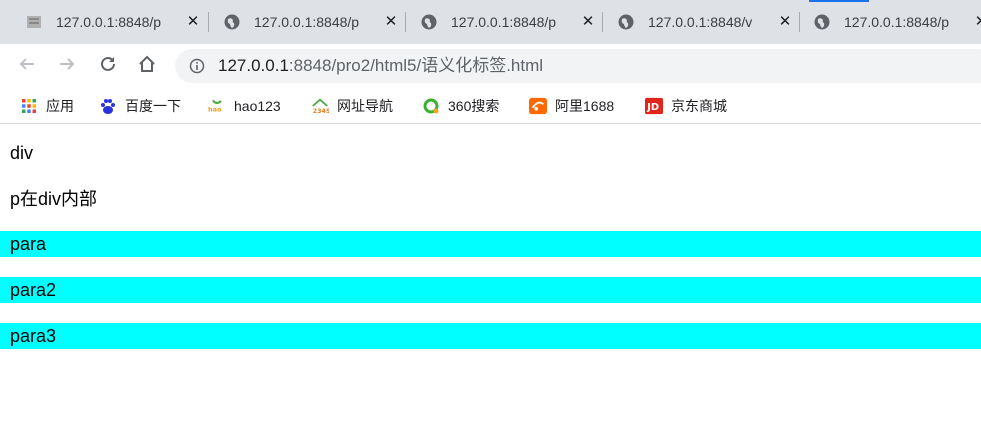 This screenshot has height=438, width=981. I want to click on p-inside-div: p在div内部, so click(54, 199).